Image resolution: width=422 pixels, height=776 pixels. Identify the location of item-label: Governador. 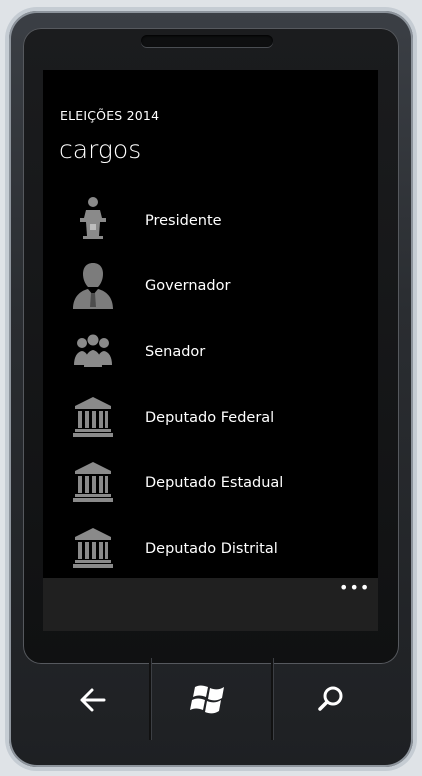
(188, 286).